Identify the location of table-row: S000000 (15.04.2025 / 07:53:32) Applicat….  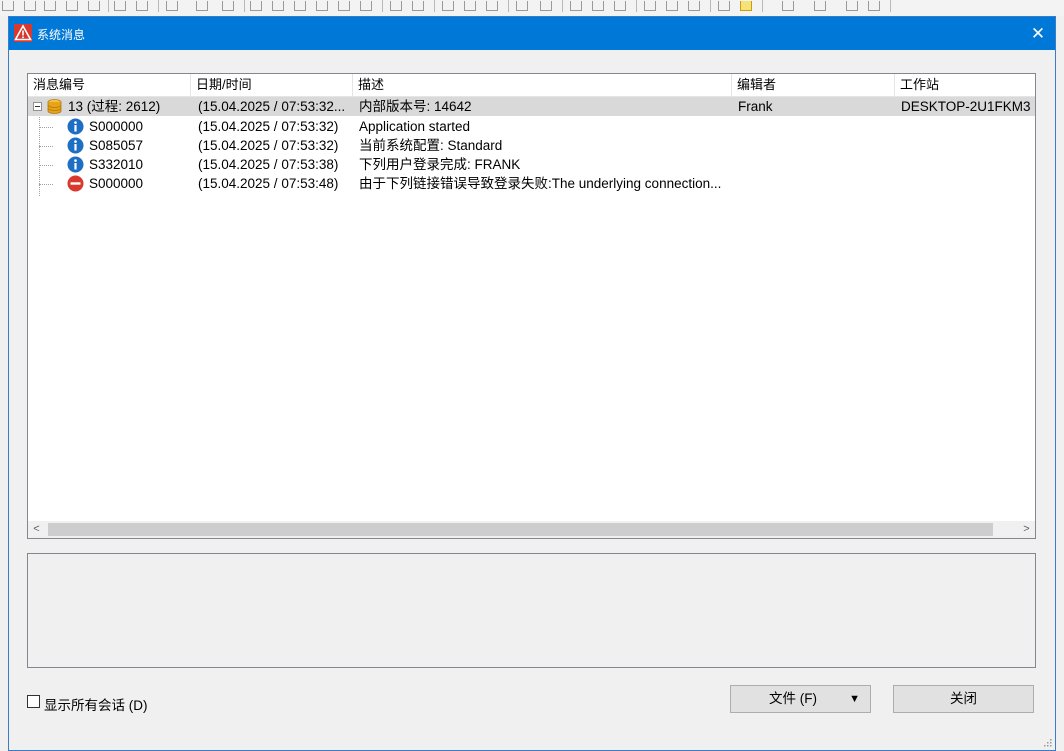
(531, 126).